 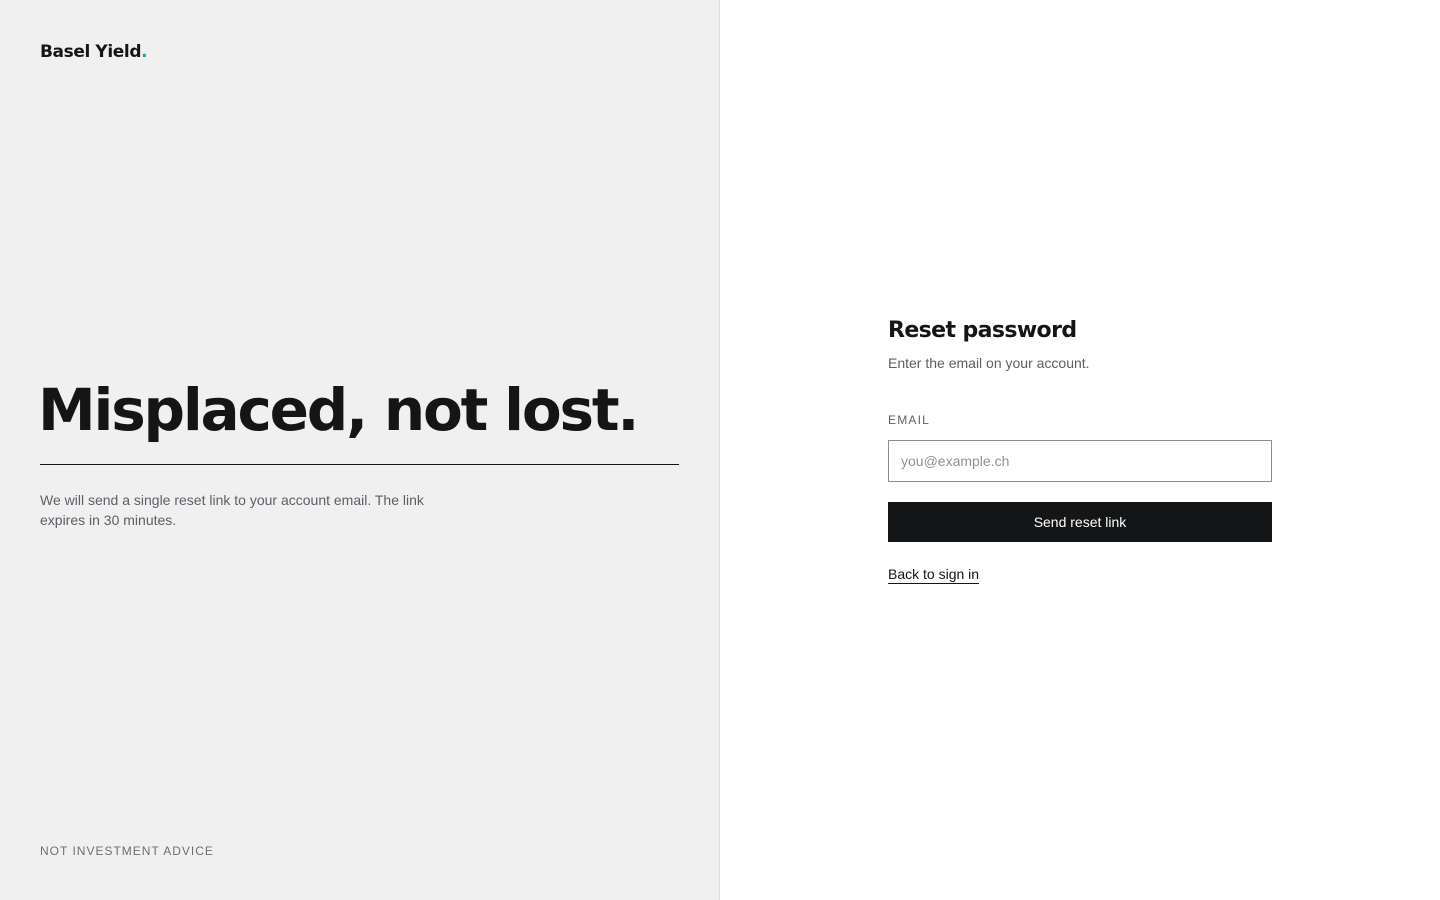 What do you see at coordinates (338, 410) in the screenshot?
I see `hero-headline: Misplaced, not lost.` at bounding box center [338, 410].